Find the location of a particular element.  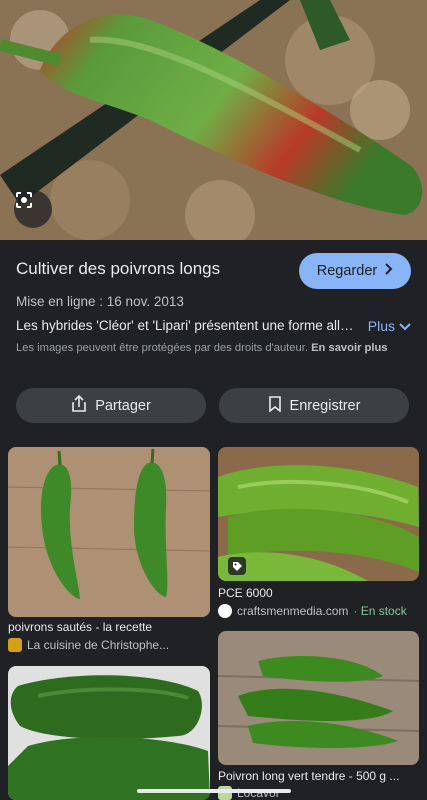

chevron-down-icon is located at coordinates (405, 326).